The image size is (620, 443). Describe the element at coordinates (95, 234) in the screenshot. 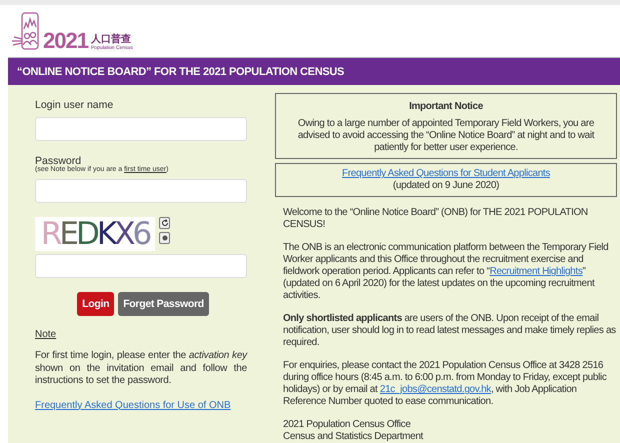

I see `captcha-image: REDKX6` at that location.